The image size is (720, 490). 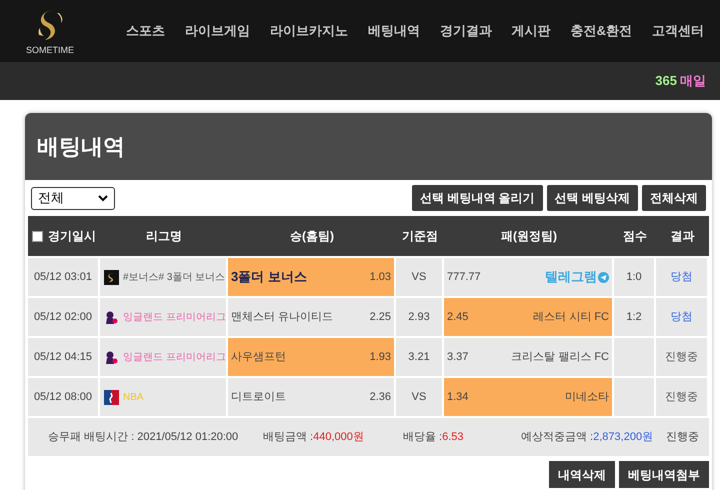 What do you see at coordinates (72, 236) in the screenshot?
I see `column-header: 경기일시` at bounding box center [72, 236].